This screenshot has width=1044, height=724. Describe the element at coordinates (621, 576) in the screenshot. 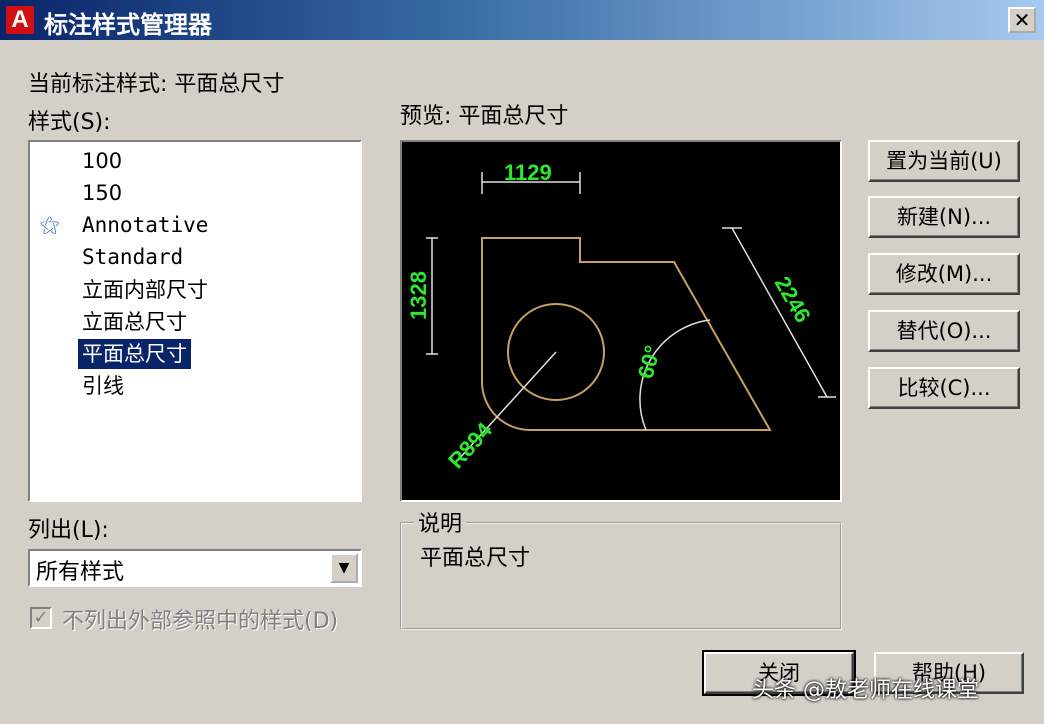

I see `description-group` at that location.